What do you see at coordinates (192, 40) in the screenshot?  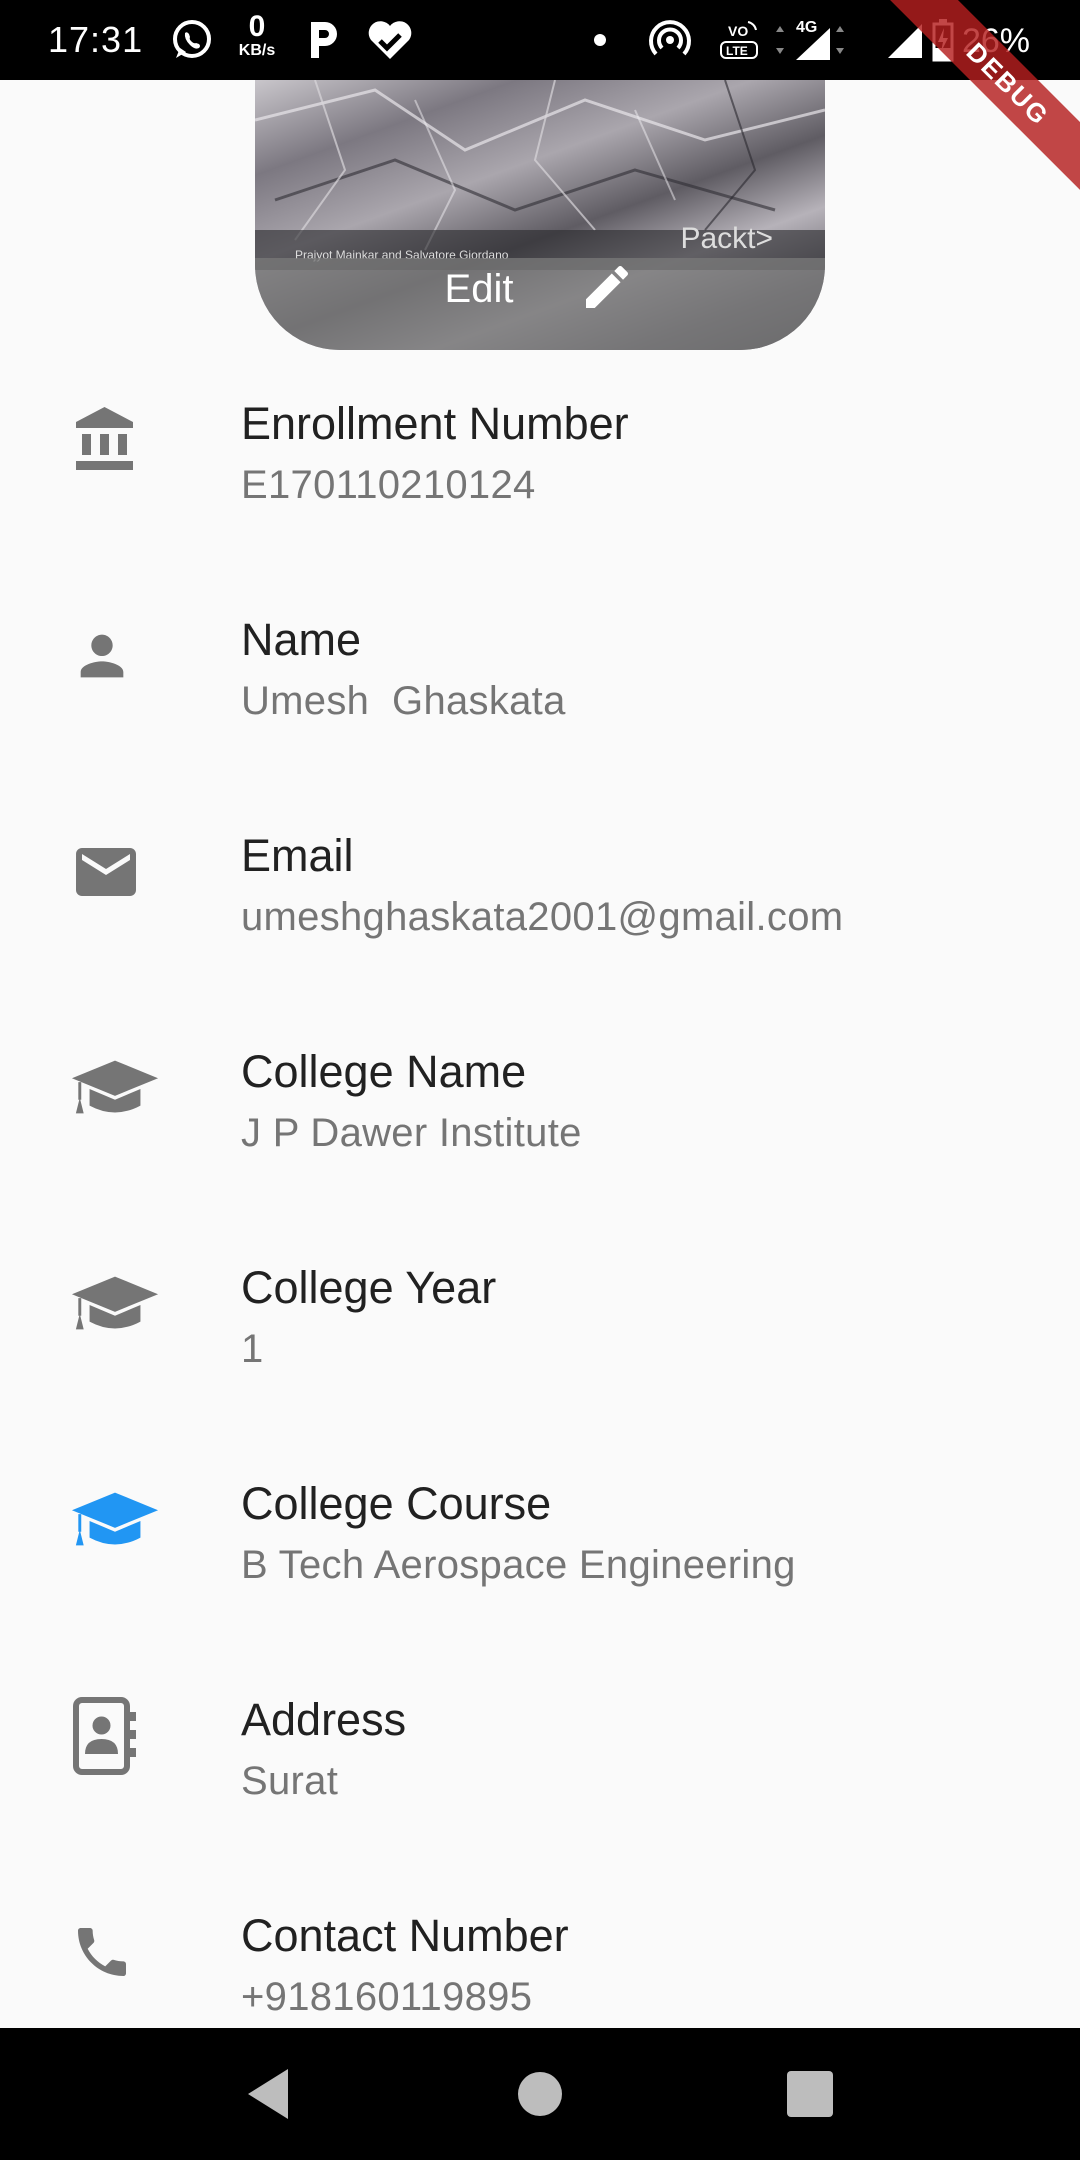 I see `whatsapp-icon` at bounding box center [192, 40].